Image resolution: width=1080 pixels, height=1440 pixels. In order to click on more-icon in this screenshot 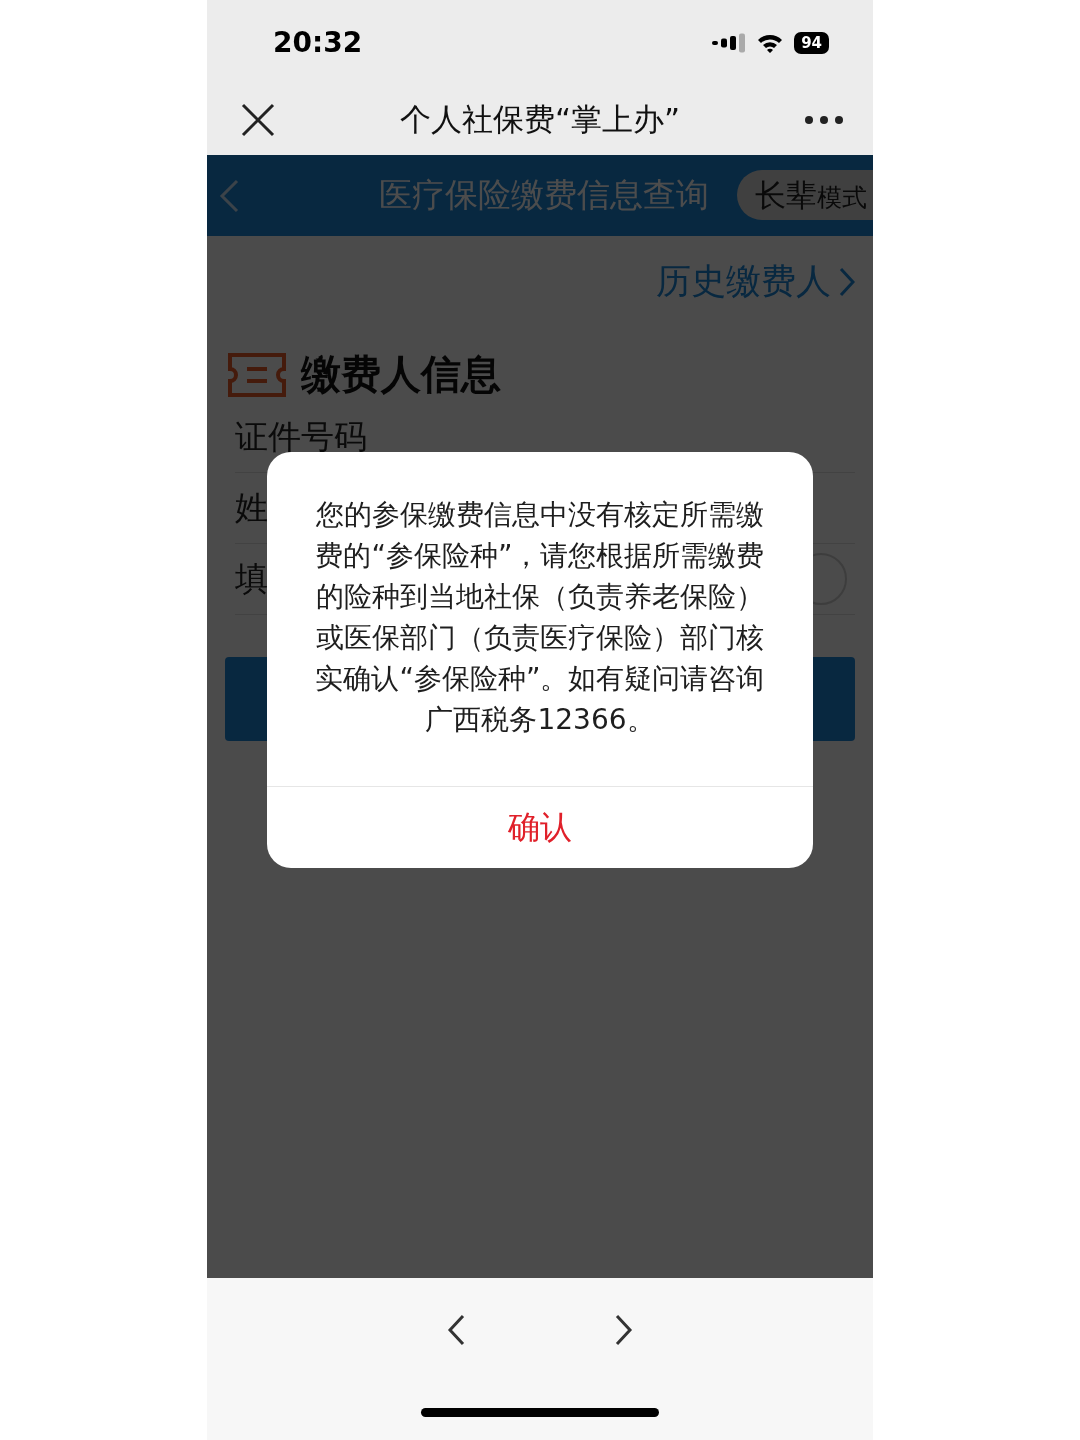, I will do `click(824, 120)`.